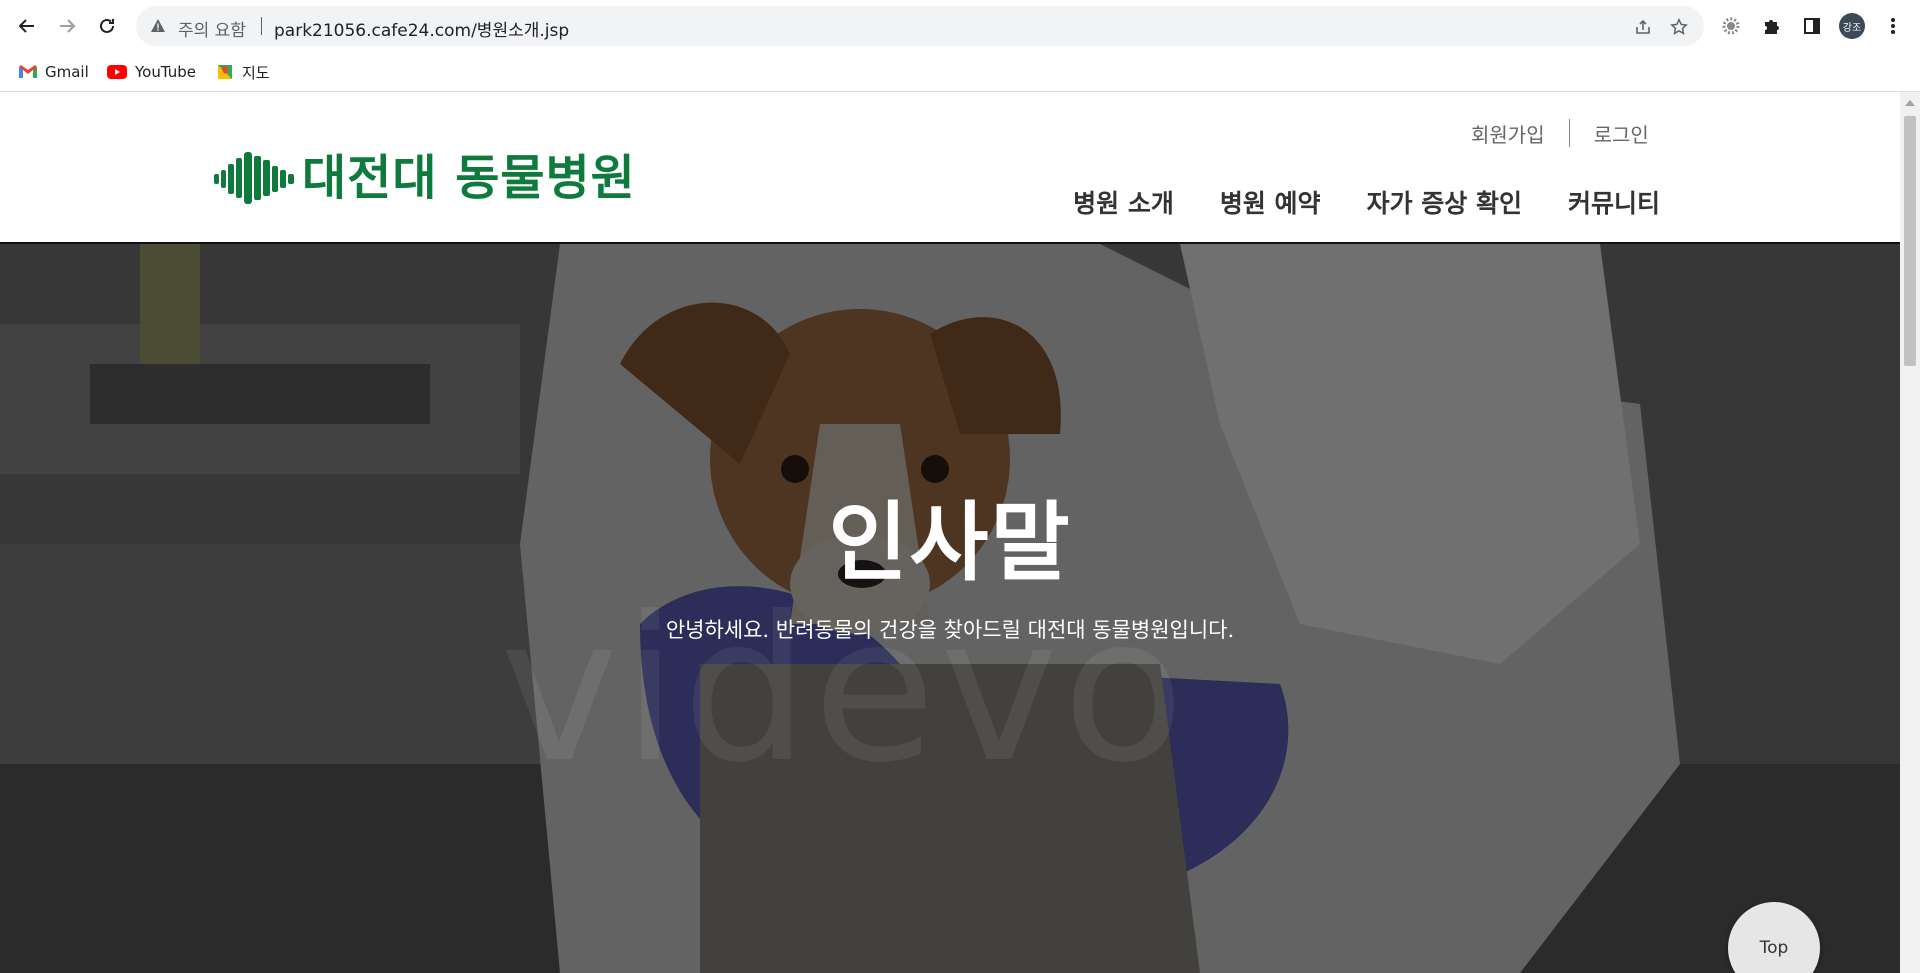 Image resolution: width=1920 pixels, height=973 pixels. What do you see at coordinates (1910, 532) in the screenshot?
I see `page-scrollbar` at bounding box center [1910, 532].